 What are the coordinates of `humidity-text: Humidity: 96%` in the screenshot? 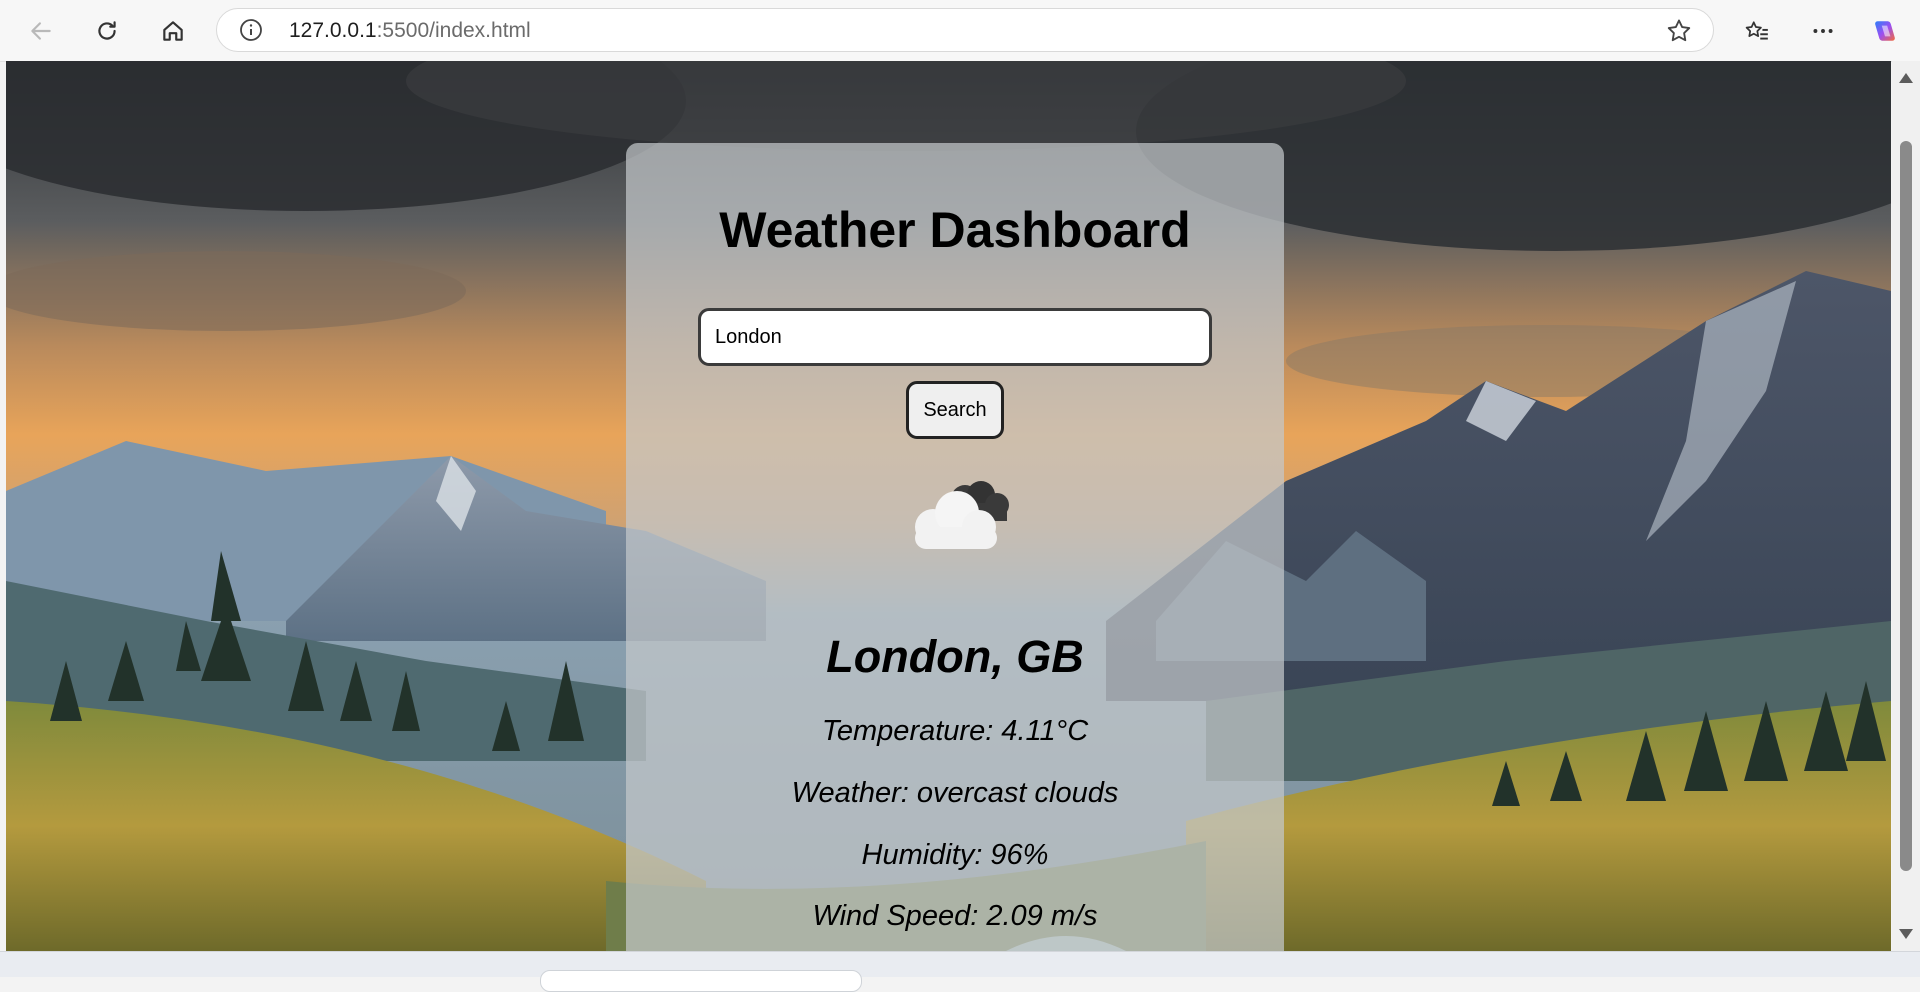 It's located at (955, 855).